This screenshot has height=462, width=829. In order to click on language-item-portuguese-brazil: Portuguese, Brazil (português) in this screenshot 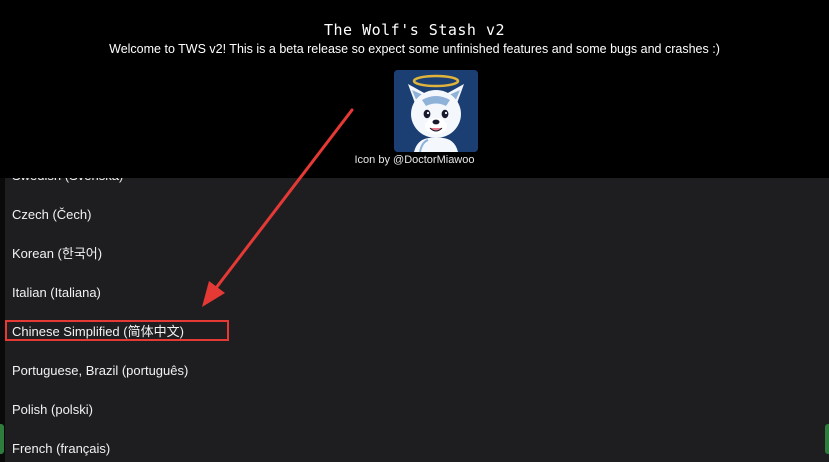, I will do `click(100, 371)`.